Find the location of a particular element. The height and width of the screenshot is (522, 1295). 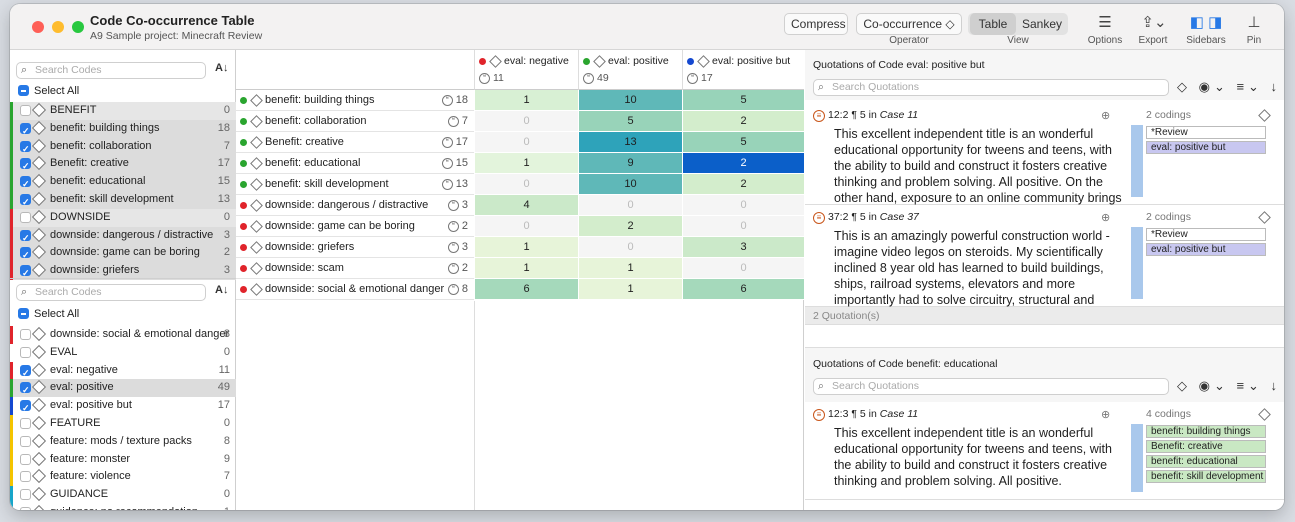

panel1-search-input: ⌕ Search Quotations is located at coordinates (991, 87).